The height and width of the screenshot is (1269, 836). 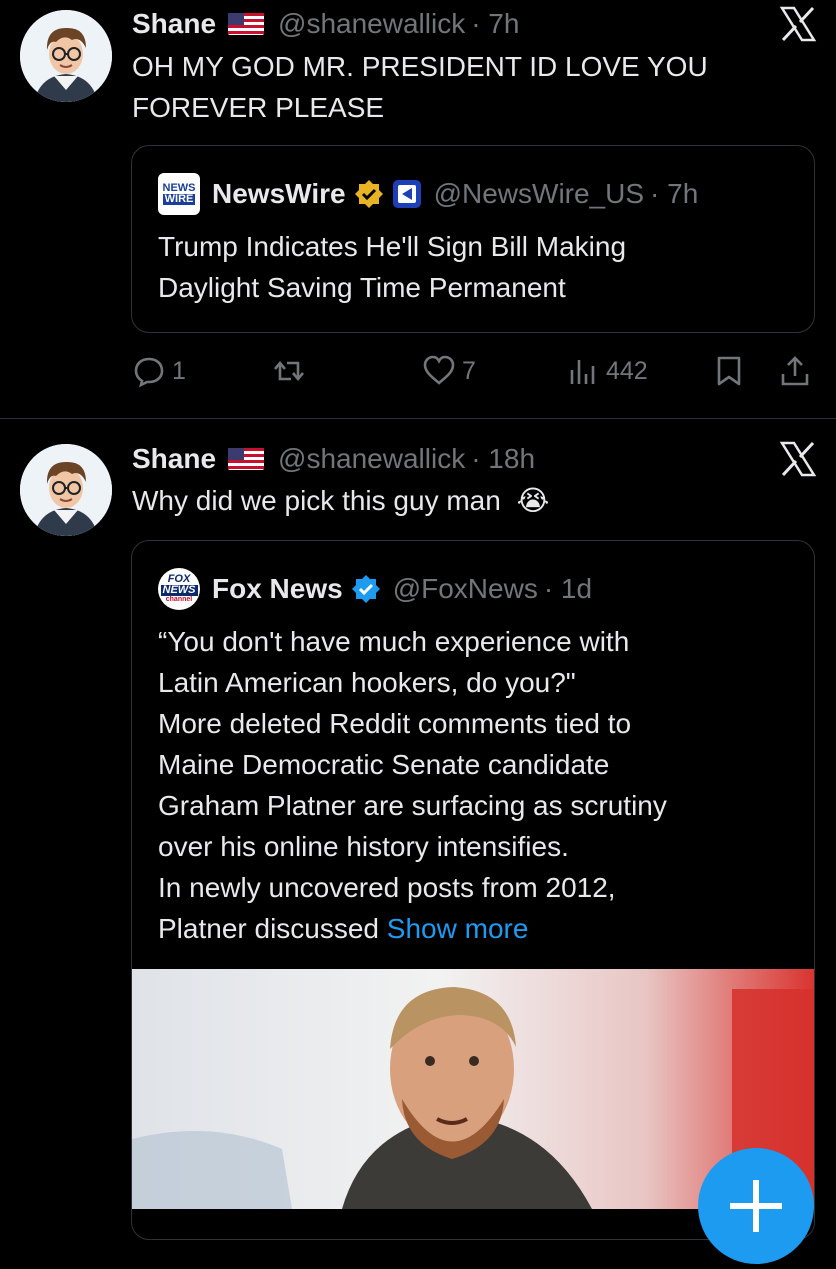 I want to click on quoted-text-line: over his online history intensifies., so click(x=363, y=846).